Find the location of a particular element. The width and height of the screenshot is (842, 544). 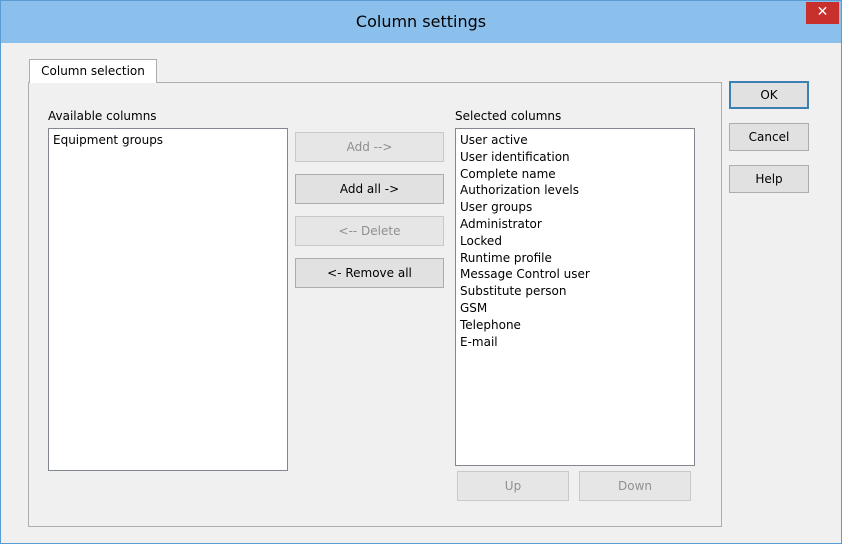

list-item: Locked is located at coordinates (575, 241).